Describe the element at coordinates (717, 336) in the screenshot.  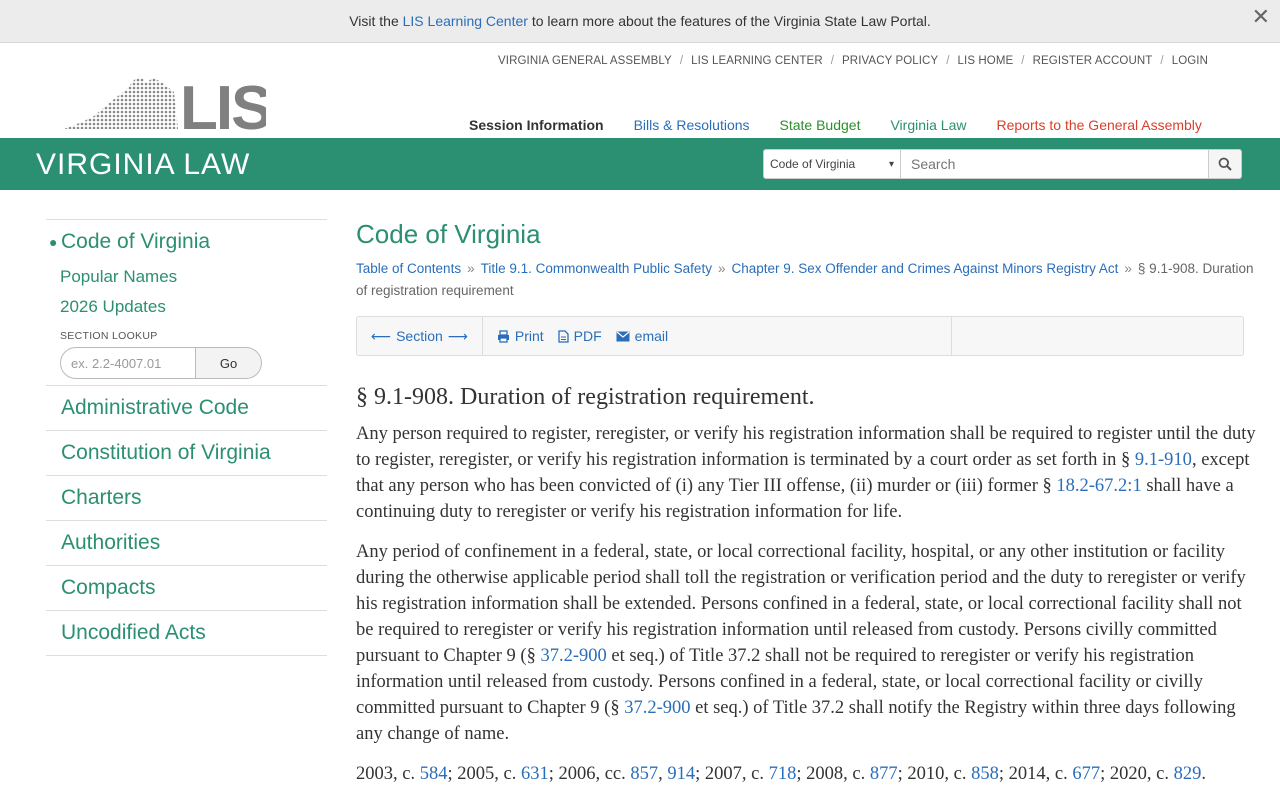
I see `share-actions: Print PDF email` at that location.